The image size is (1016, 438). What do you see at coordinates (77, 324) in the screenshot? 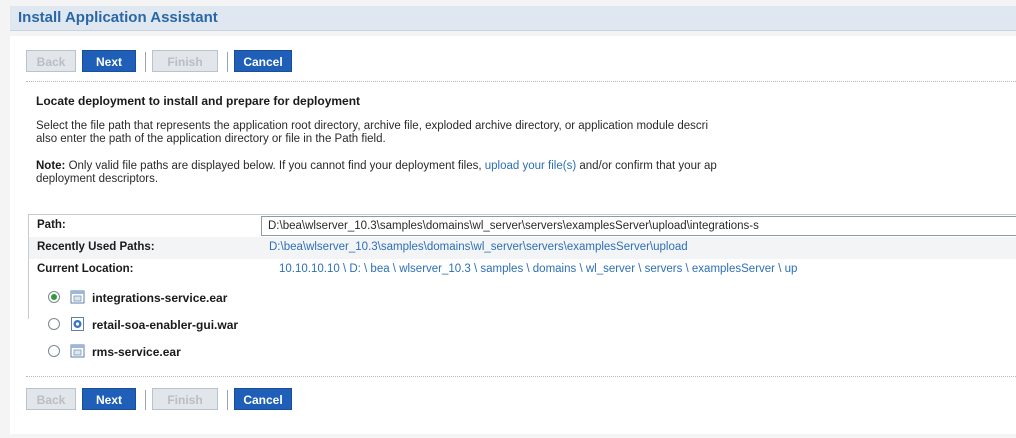
I see `web-archive-icon` at bounding box center [77, 324].